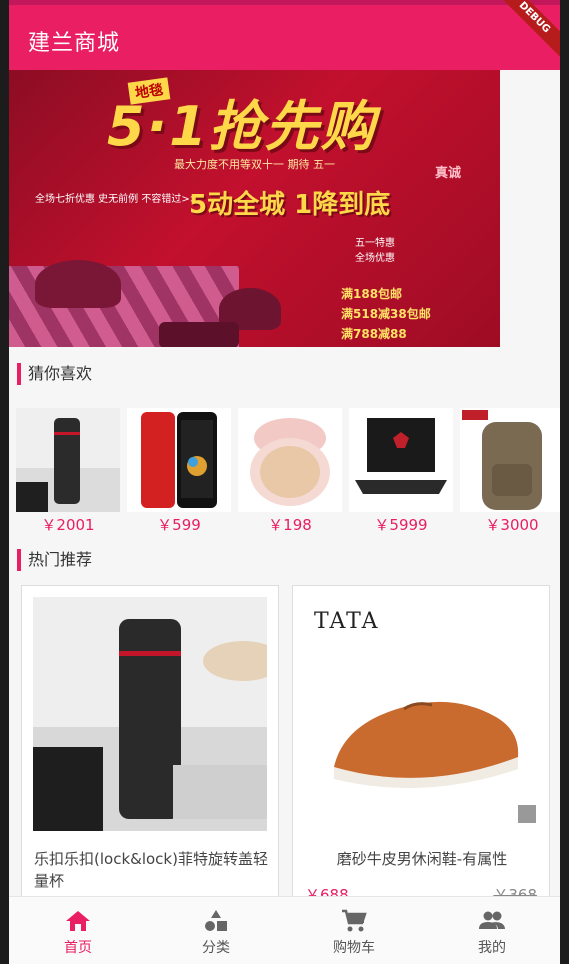 The image size is (569, 964). What do you see at coordinates (179, 460) in the screenshot?
I see `red-smartphone-image` at bounding box center [179, 460].